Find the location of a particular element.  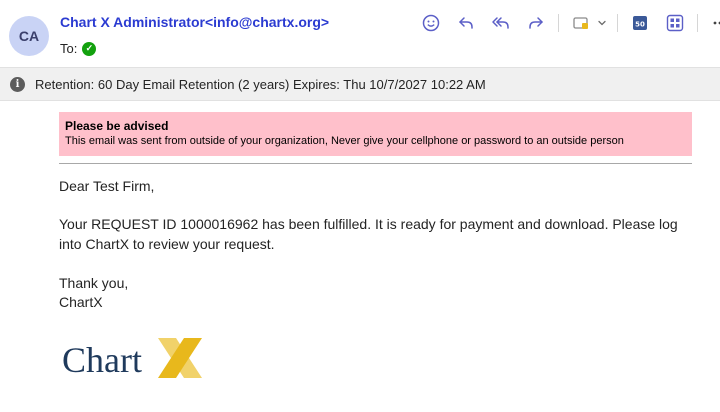

chevron-down-icon is located at coordinates (602, 23).